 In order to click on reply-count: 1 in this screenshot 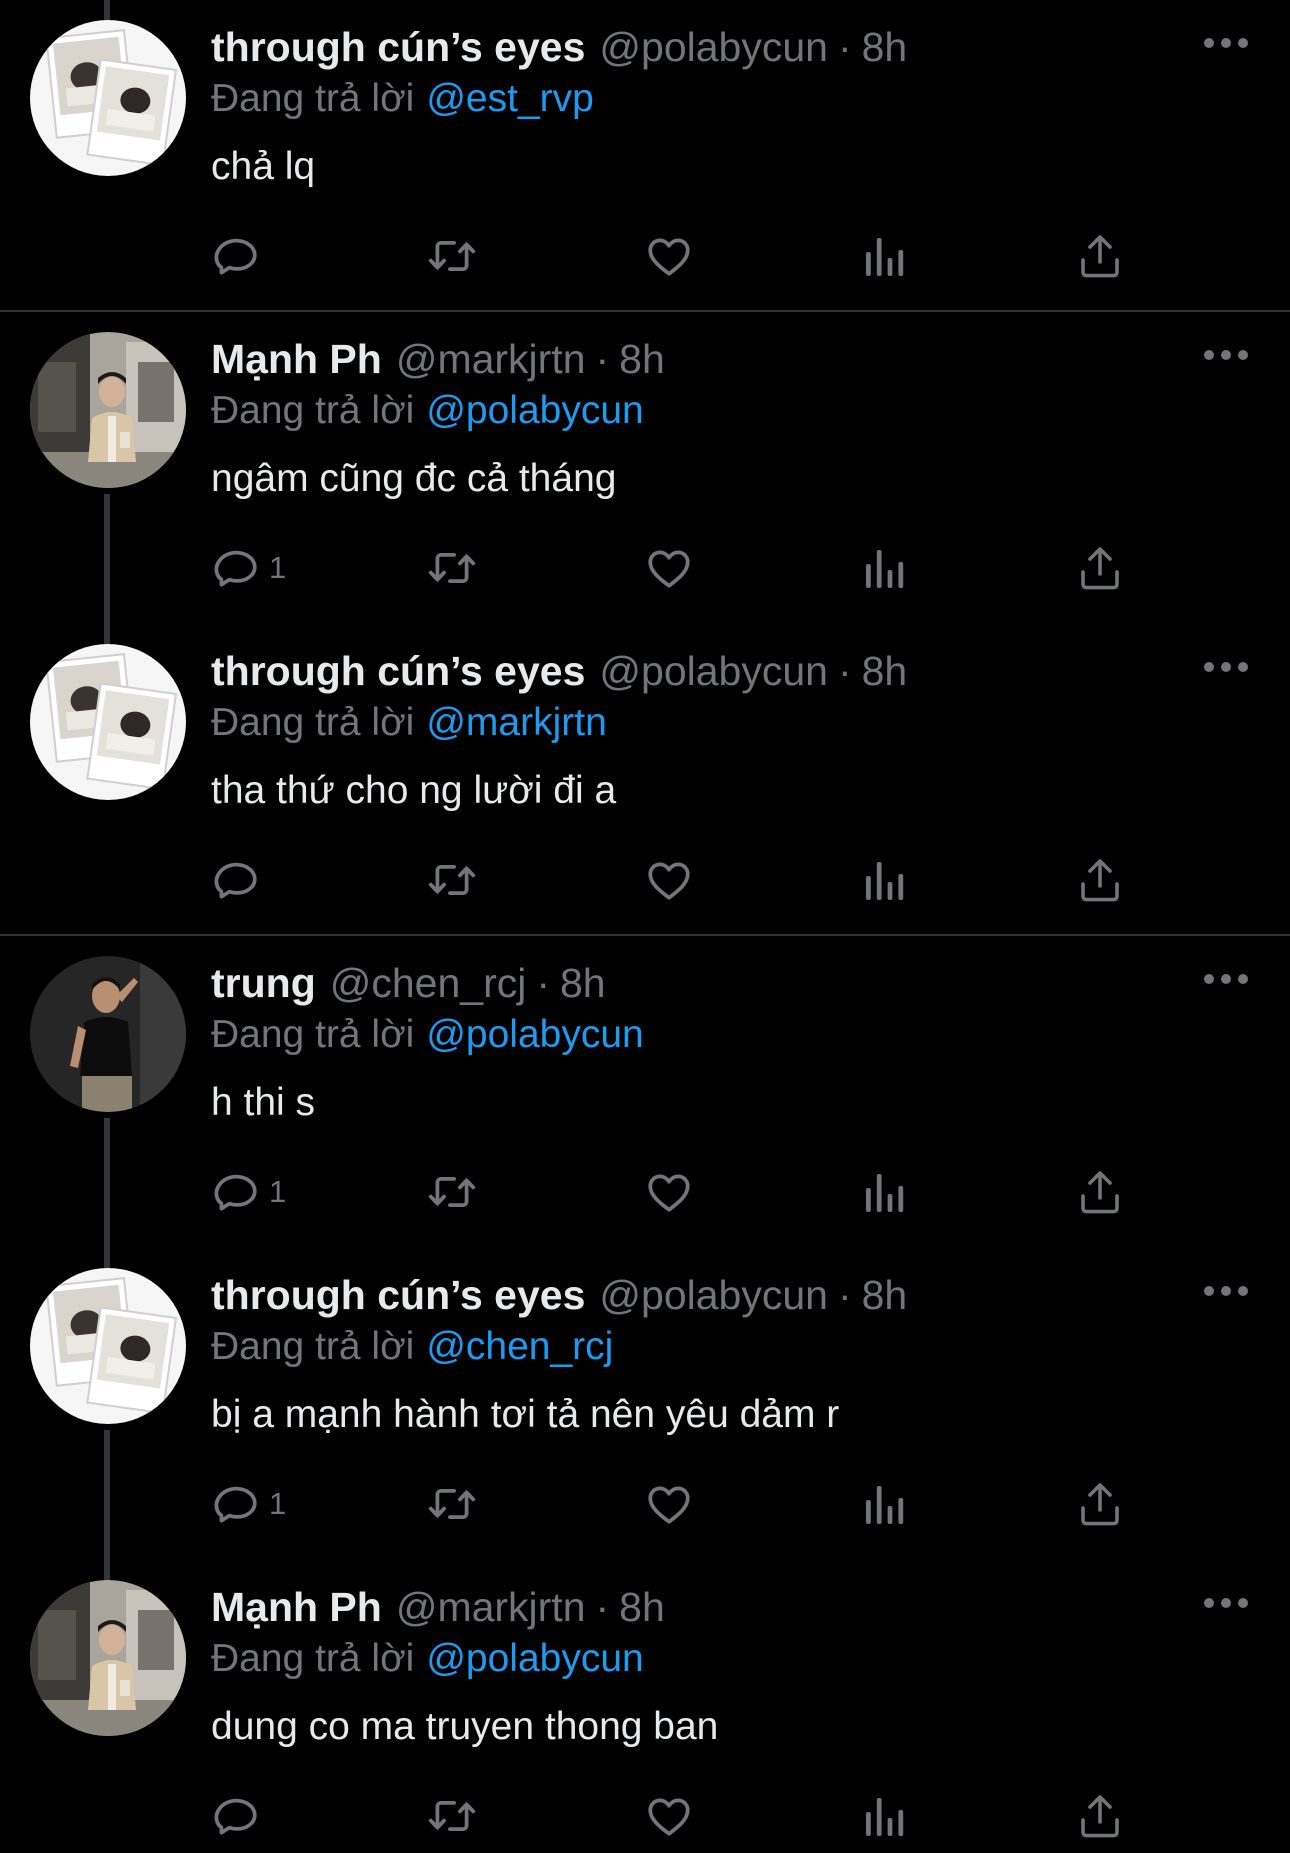, I will do `click(278, 1191)`.